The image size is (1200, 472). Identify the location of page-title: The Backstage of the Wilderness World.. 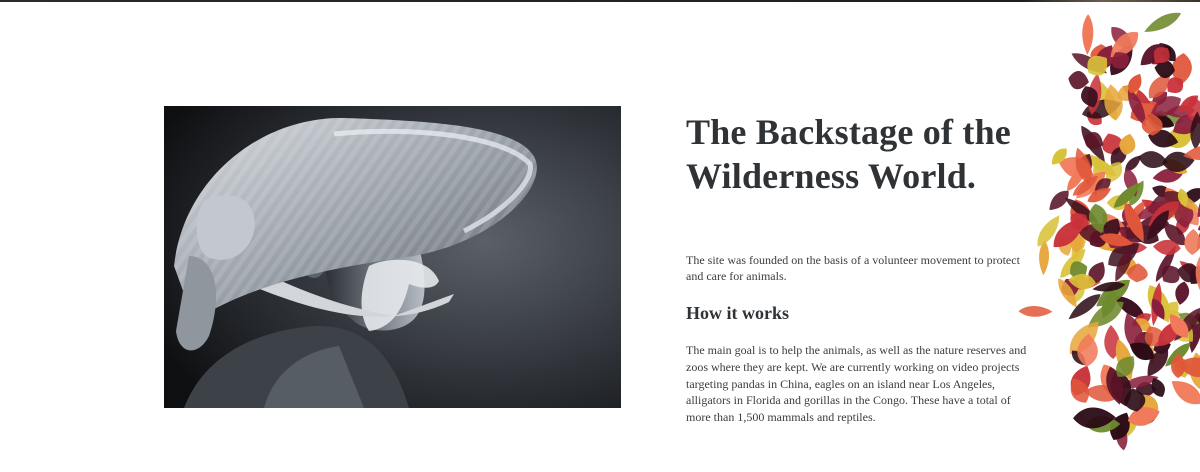
(858, 154).